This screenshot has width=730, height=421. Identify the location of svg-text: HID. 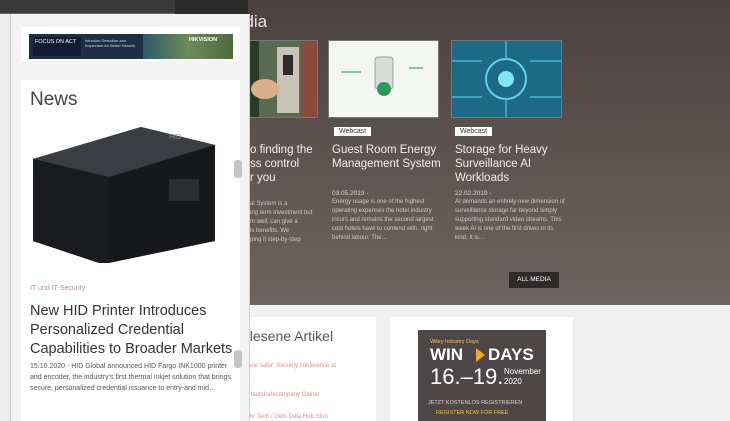
(175, 137).